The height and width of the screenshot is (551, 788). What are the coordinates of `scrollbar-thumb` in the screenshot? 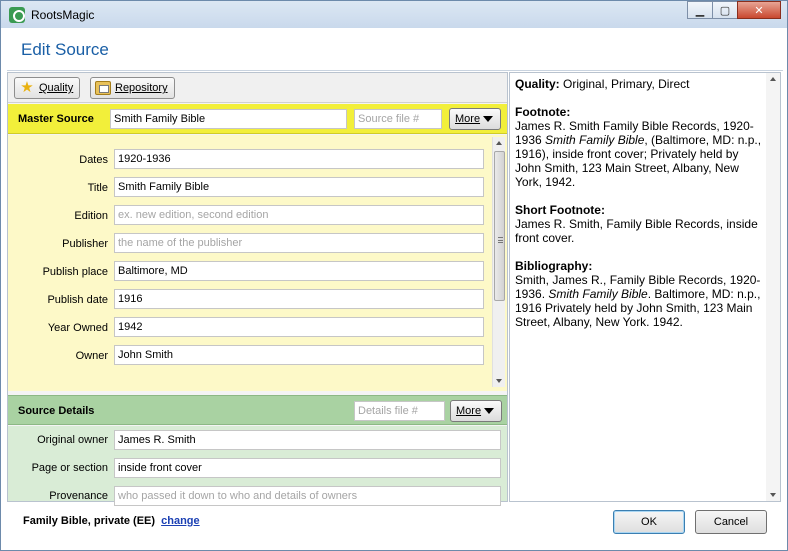 It's located at (499, 226).